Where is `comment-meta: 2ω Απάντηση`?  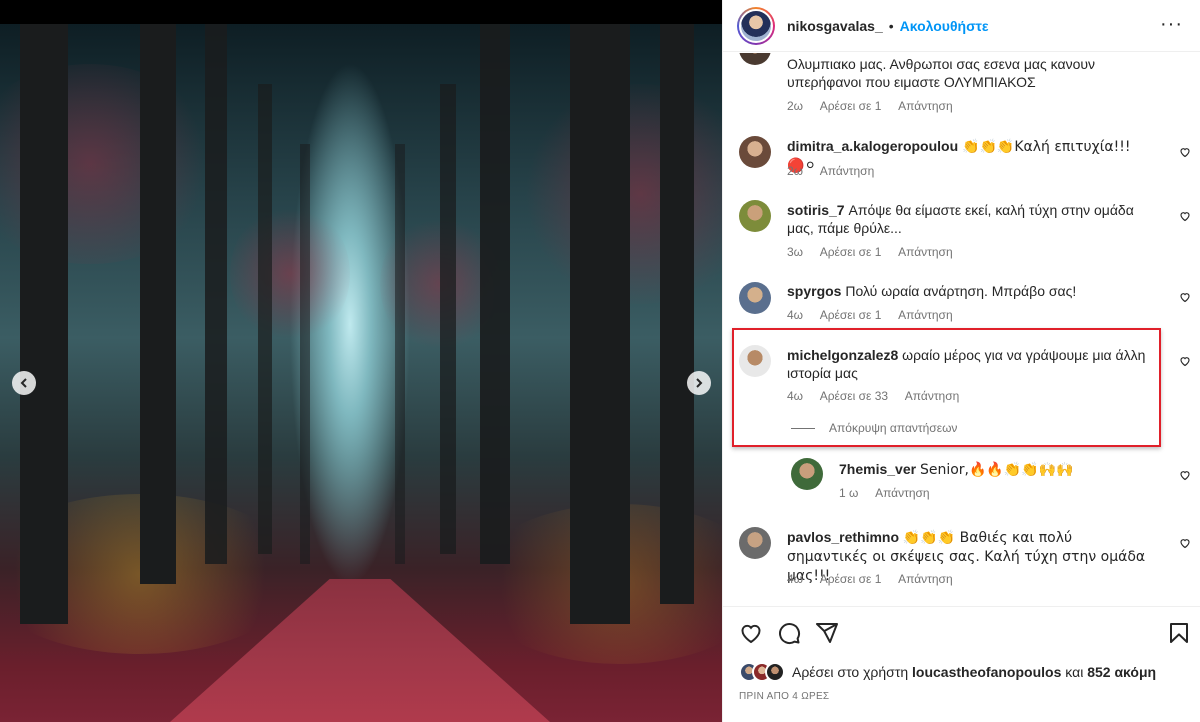
comment-meta: 2ω Απάντηση is located at coordinates (837, 171).